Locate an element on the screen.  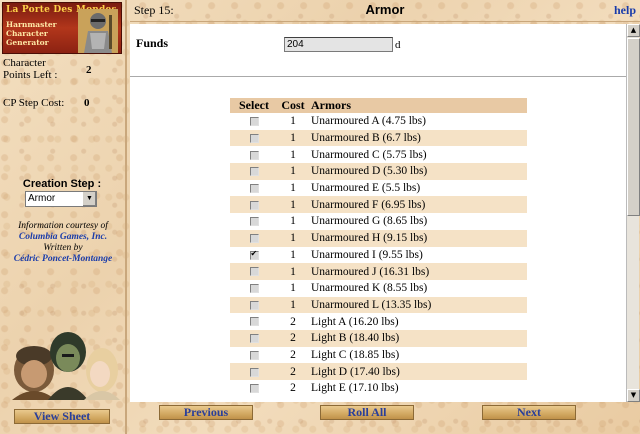
armor-name-cell: Unarmoured I (9.55 lbs) is located at coordinates (417, 255).